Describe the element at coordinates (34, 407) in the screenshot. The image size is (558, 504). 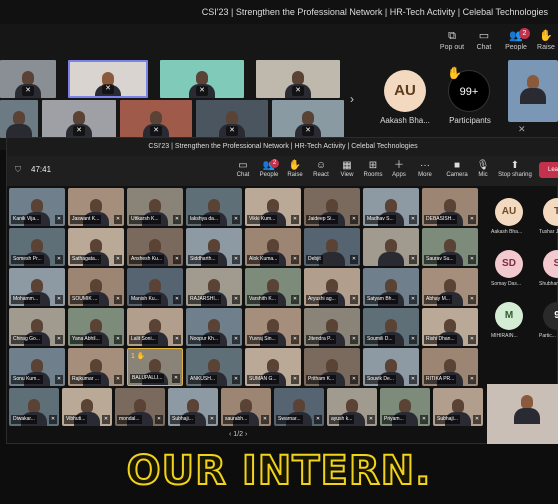
I see `participant-tile: Diwakar... ✕` at that location.